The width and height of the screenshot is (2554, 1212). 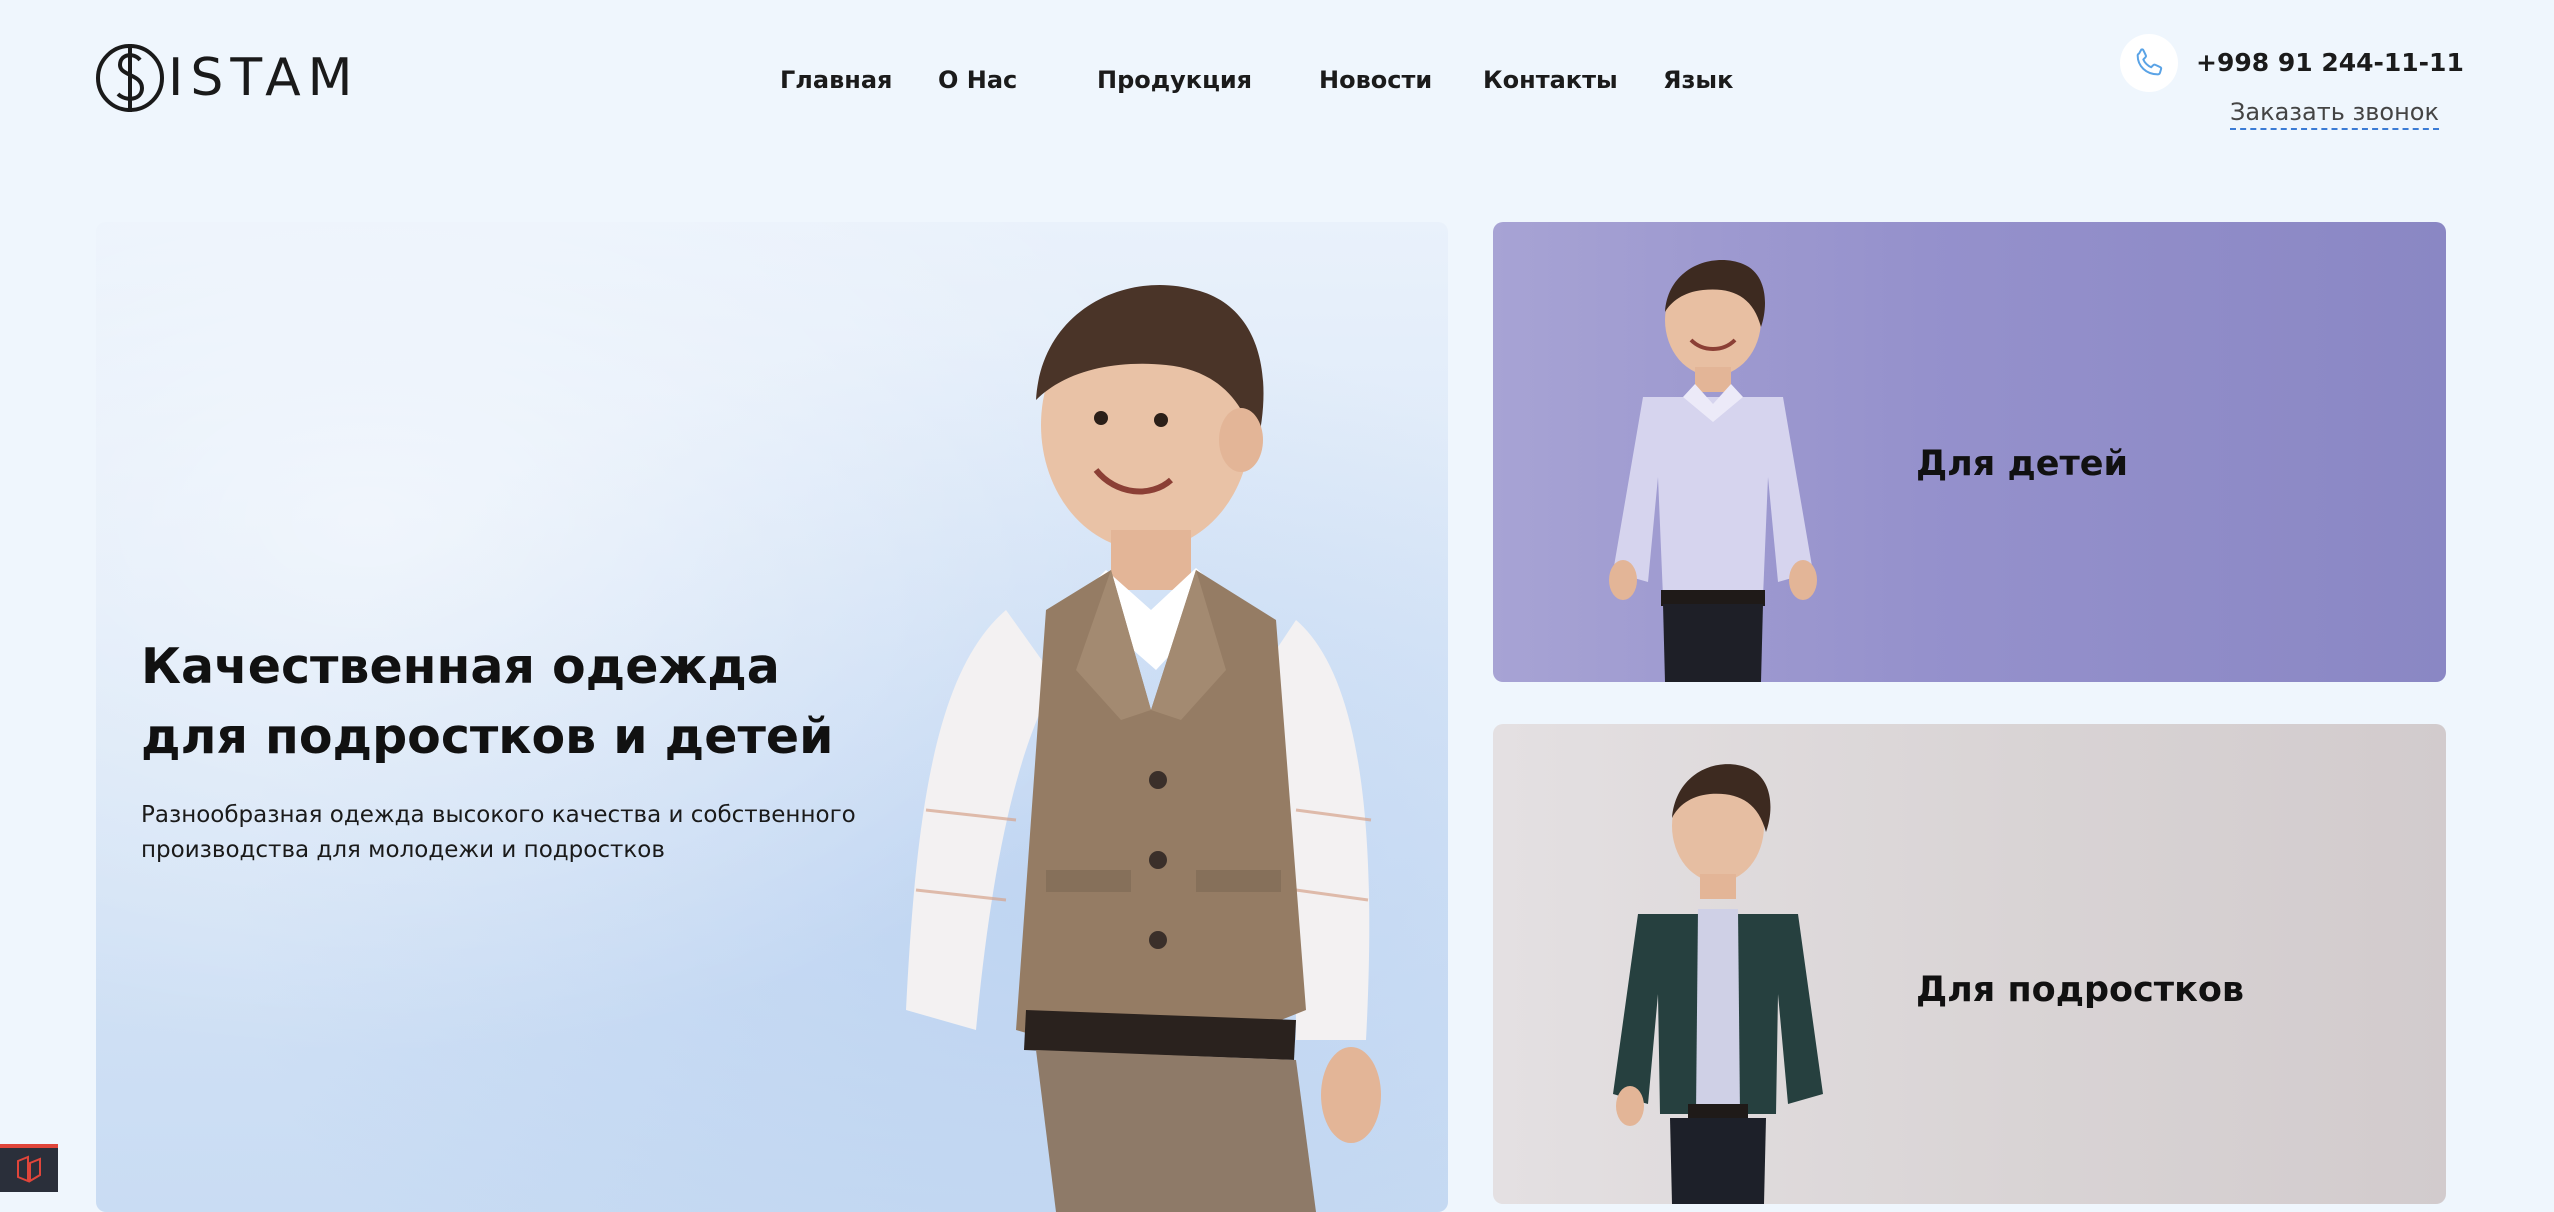 I want to click on logo: ISTAM, so click(x=227, y=78).